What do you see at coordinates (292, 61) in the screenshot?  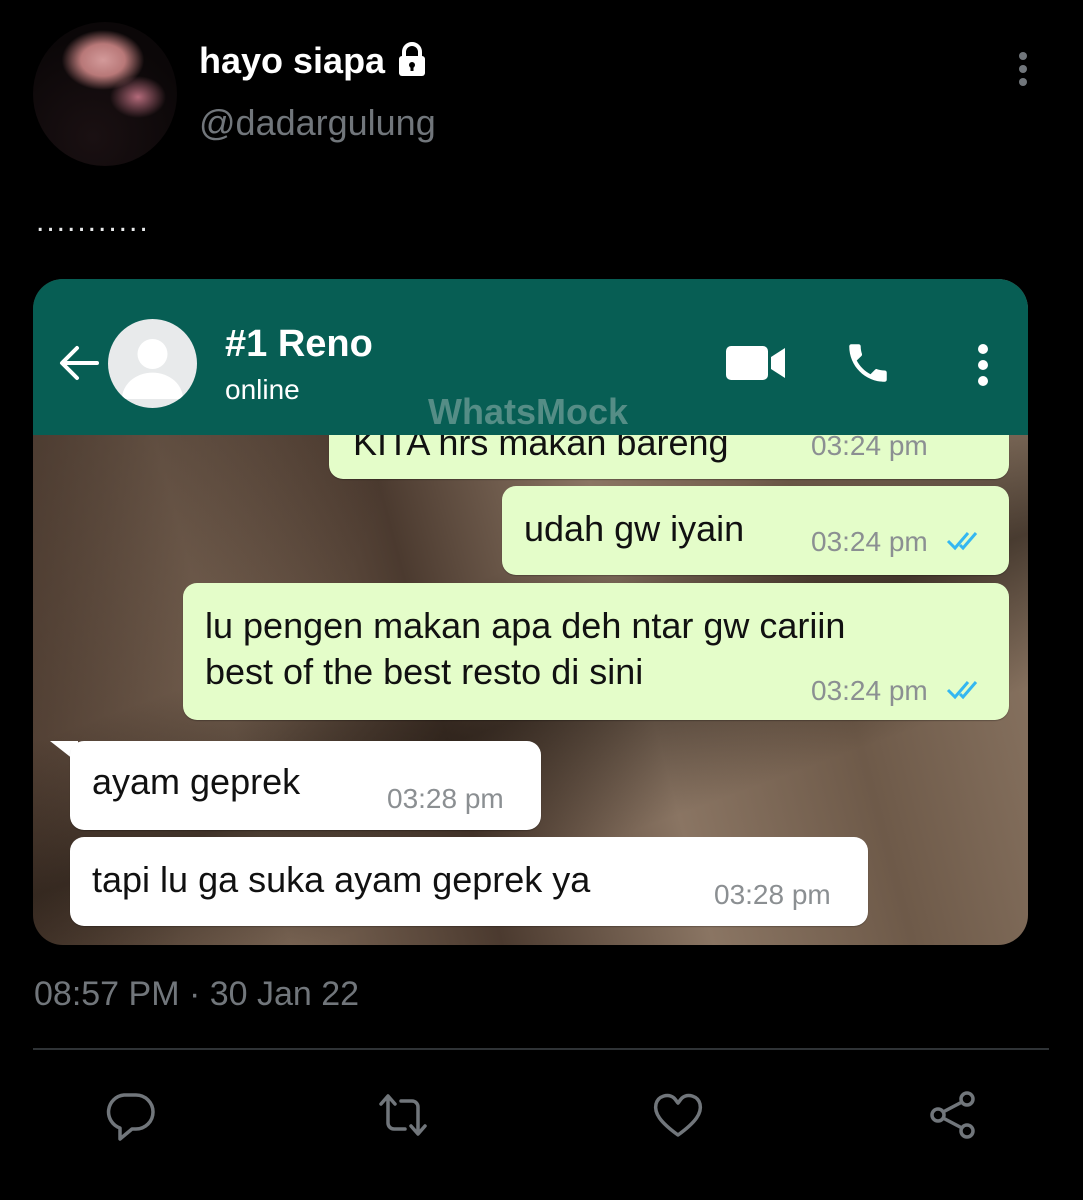 I see `display-name: hayo siapa` at bounding box center [292, 61].